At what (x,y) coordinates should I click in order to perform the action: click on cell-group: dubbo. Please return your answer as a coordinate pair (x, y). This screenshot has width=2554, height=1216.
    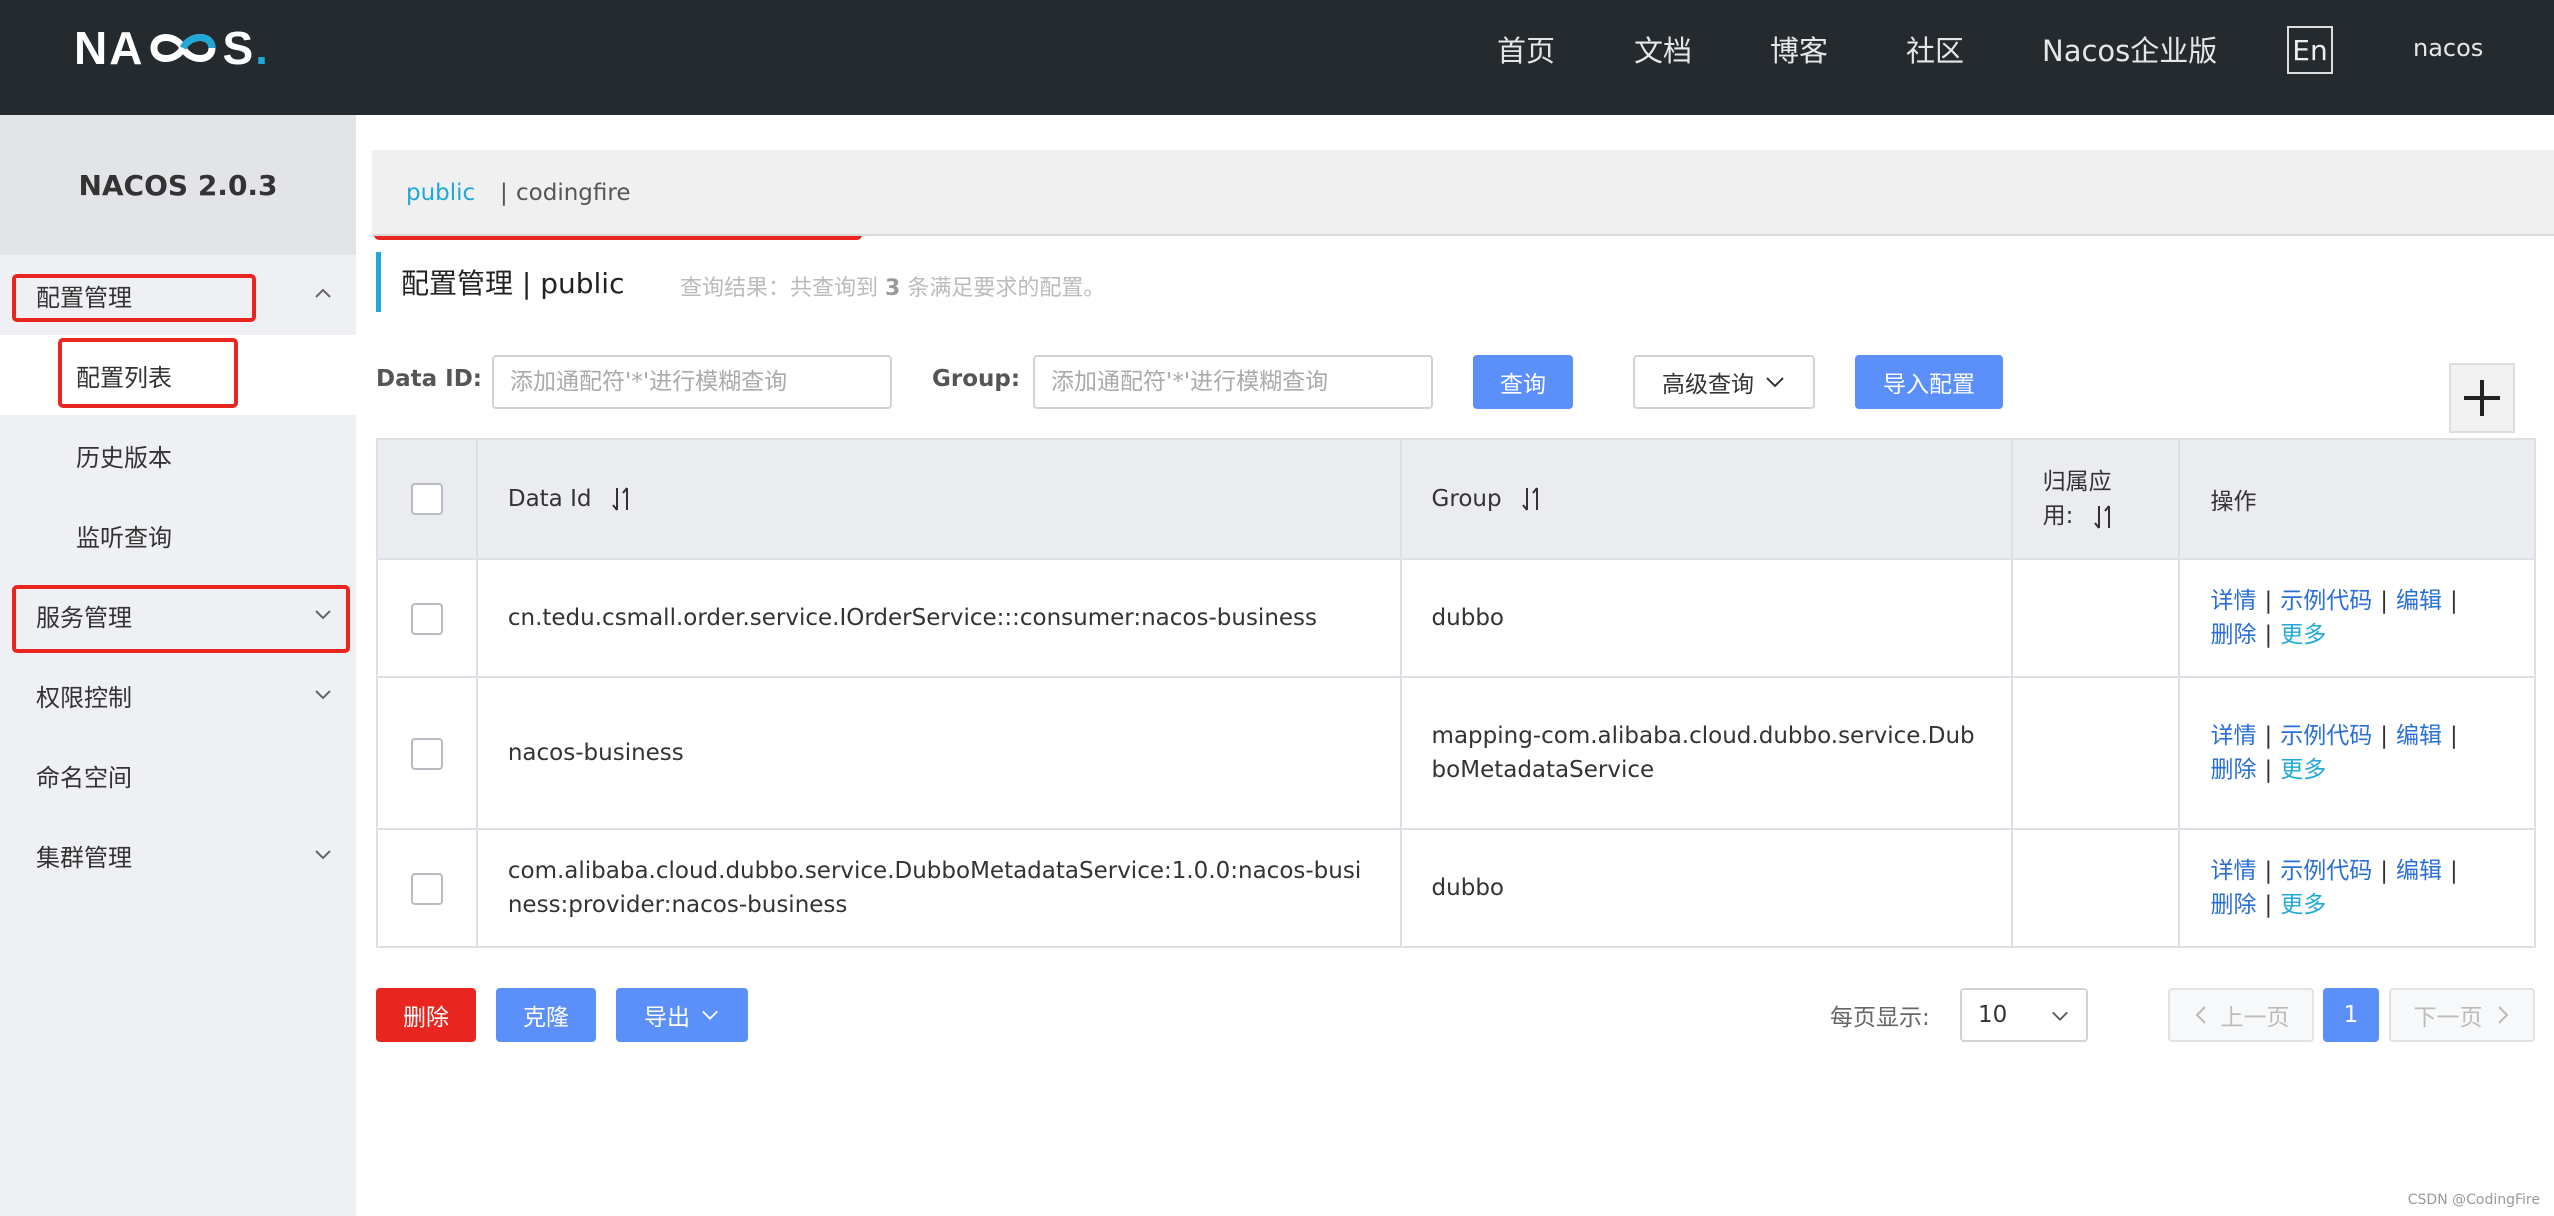
    Looking at the image, I should click on (1706, 888).